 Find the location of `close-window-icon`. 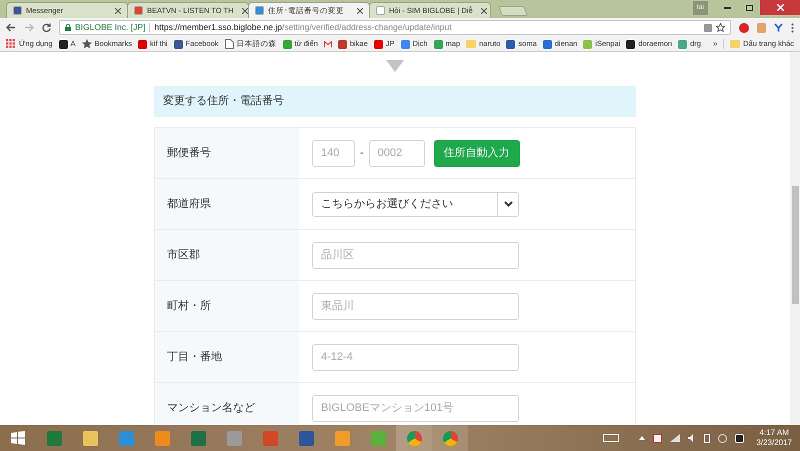

close-window-icon is located at coordinates (780, 7).